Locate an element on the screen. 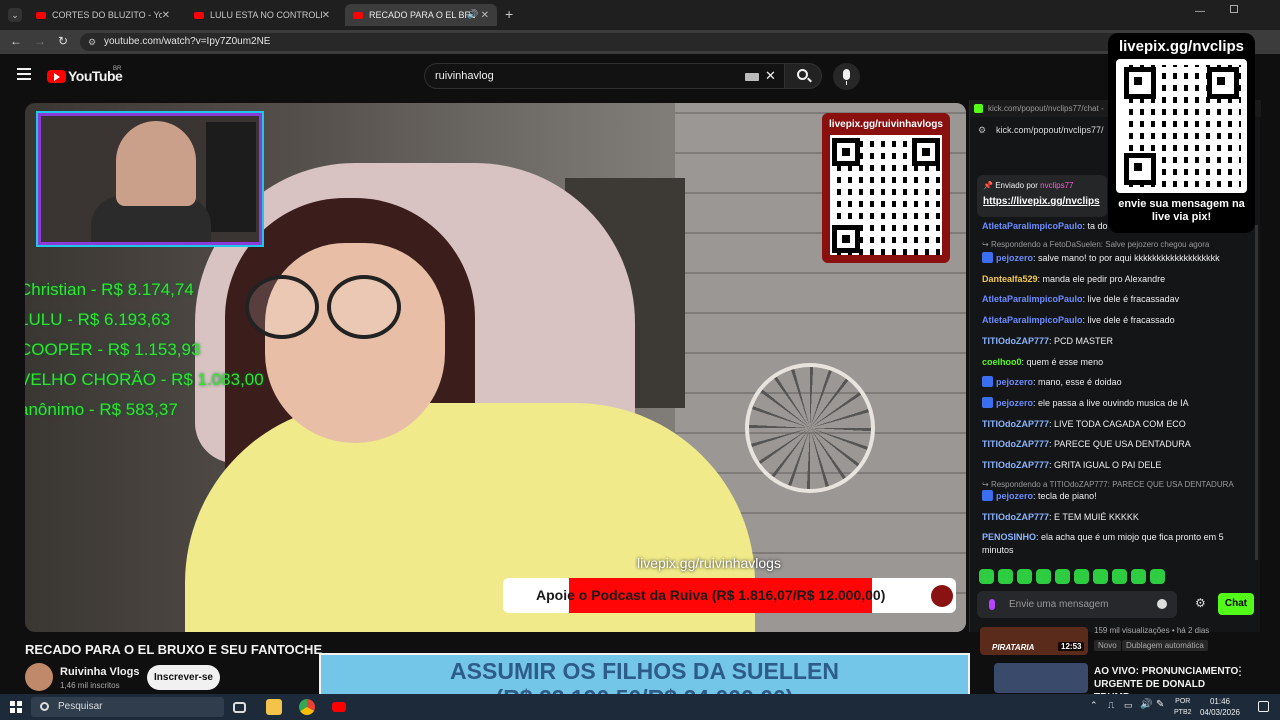  reload-icon: ↻ is located at coordinates (63, 41).